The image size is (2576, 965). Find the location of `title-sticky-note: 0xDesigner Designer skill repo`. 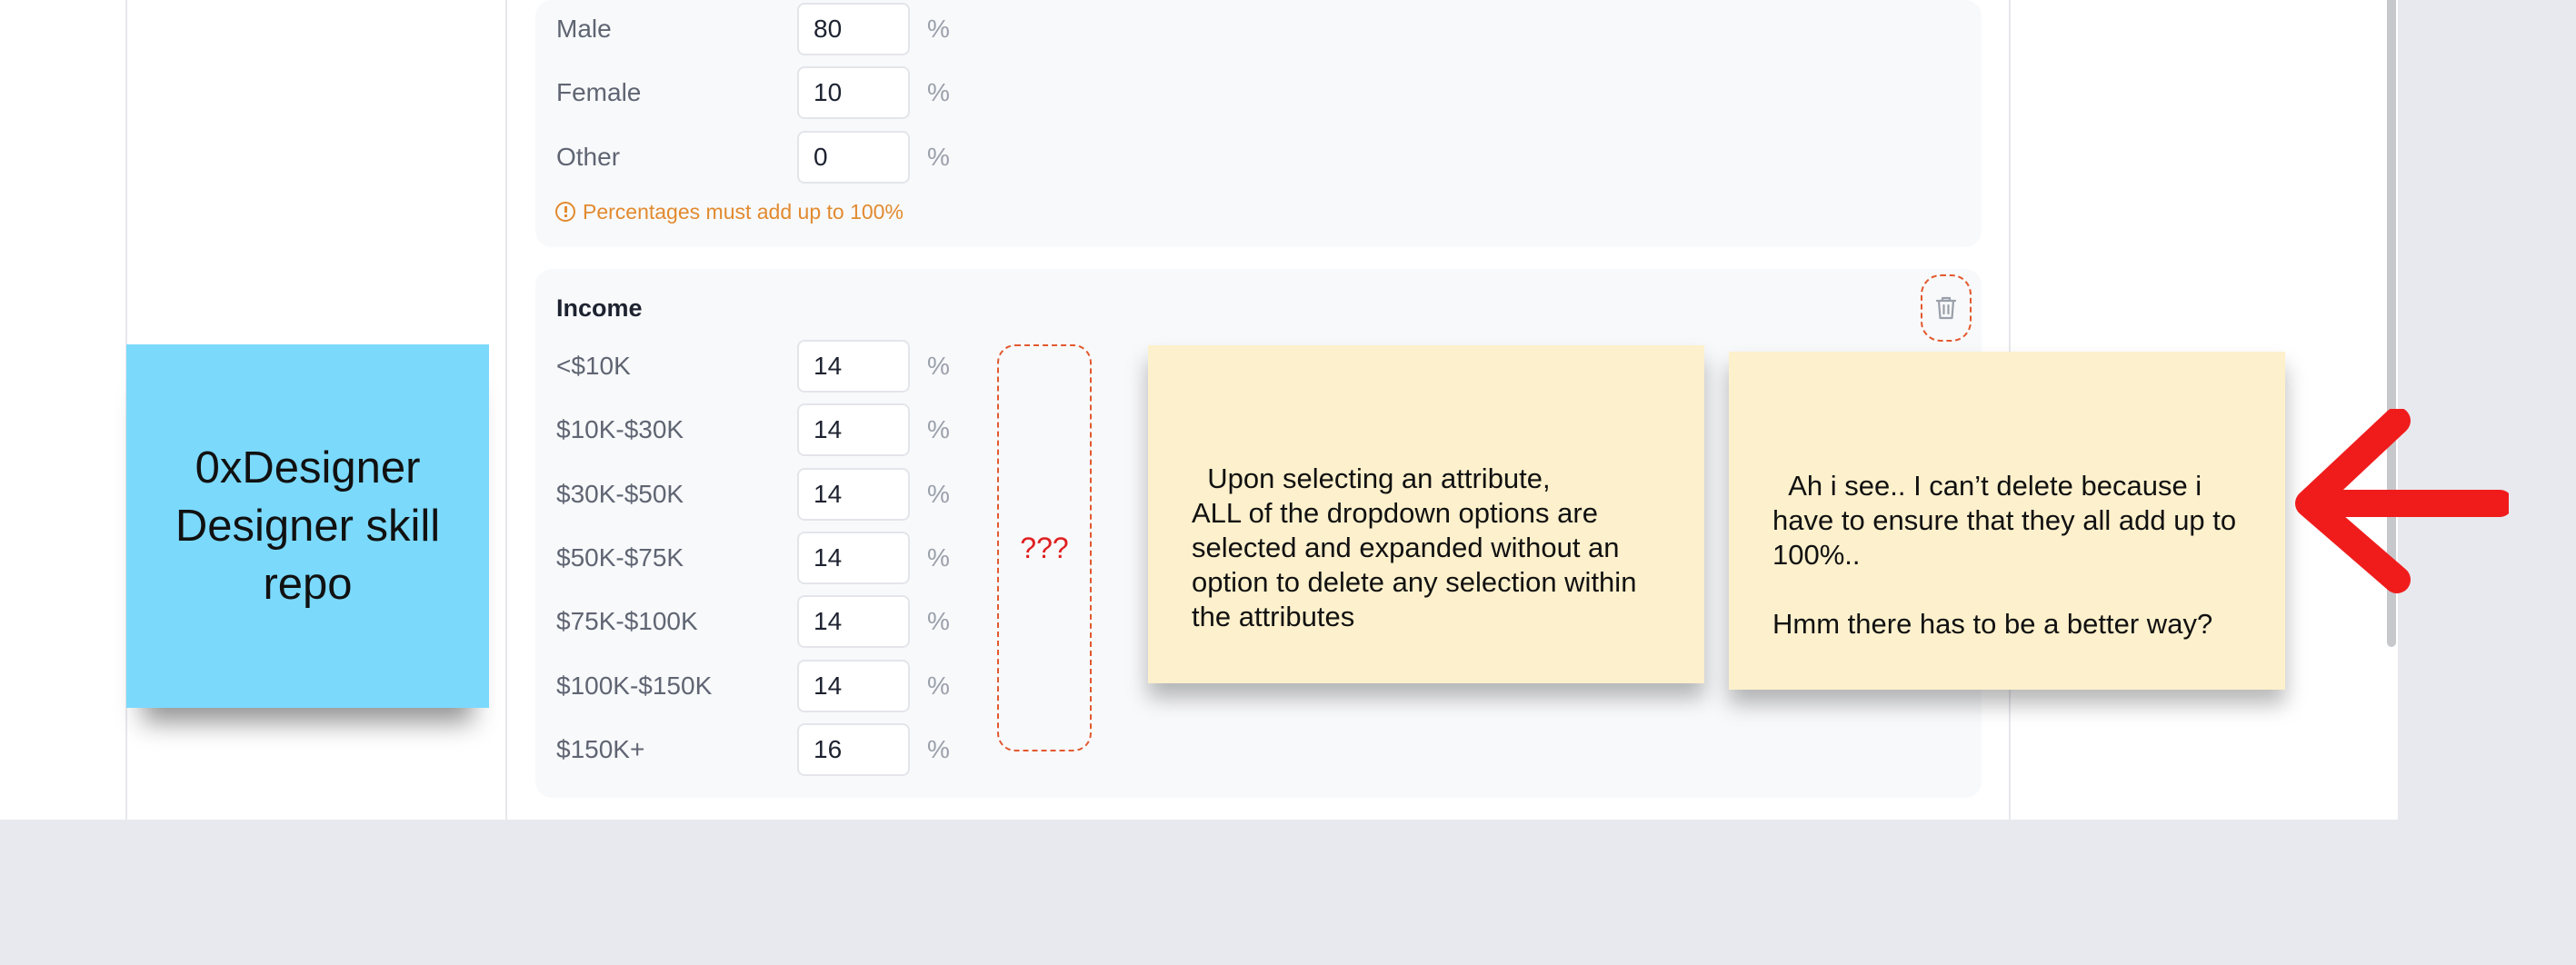

title-sticky-note: 0xDesigner Designer skill repo is located at coordinates (307, 526).